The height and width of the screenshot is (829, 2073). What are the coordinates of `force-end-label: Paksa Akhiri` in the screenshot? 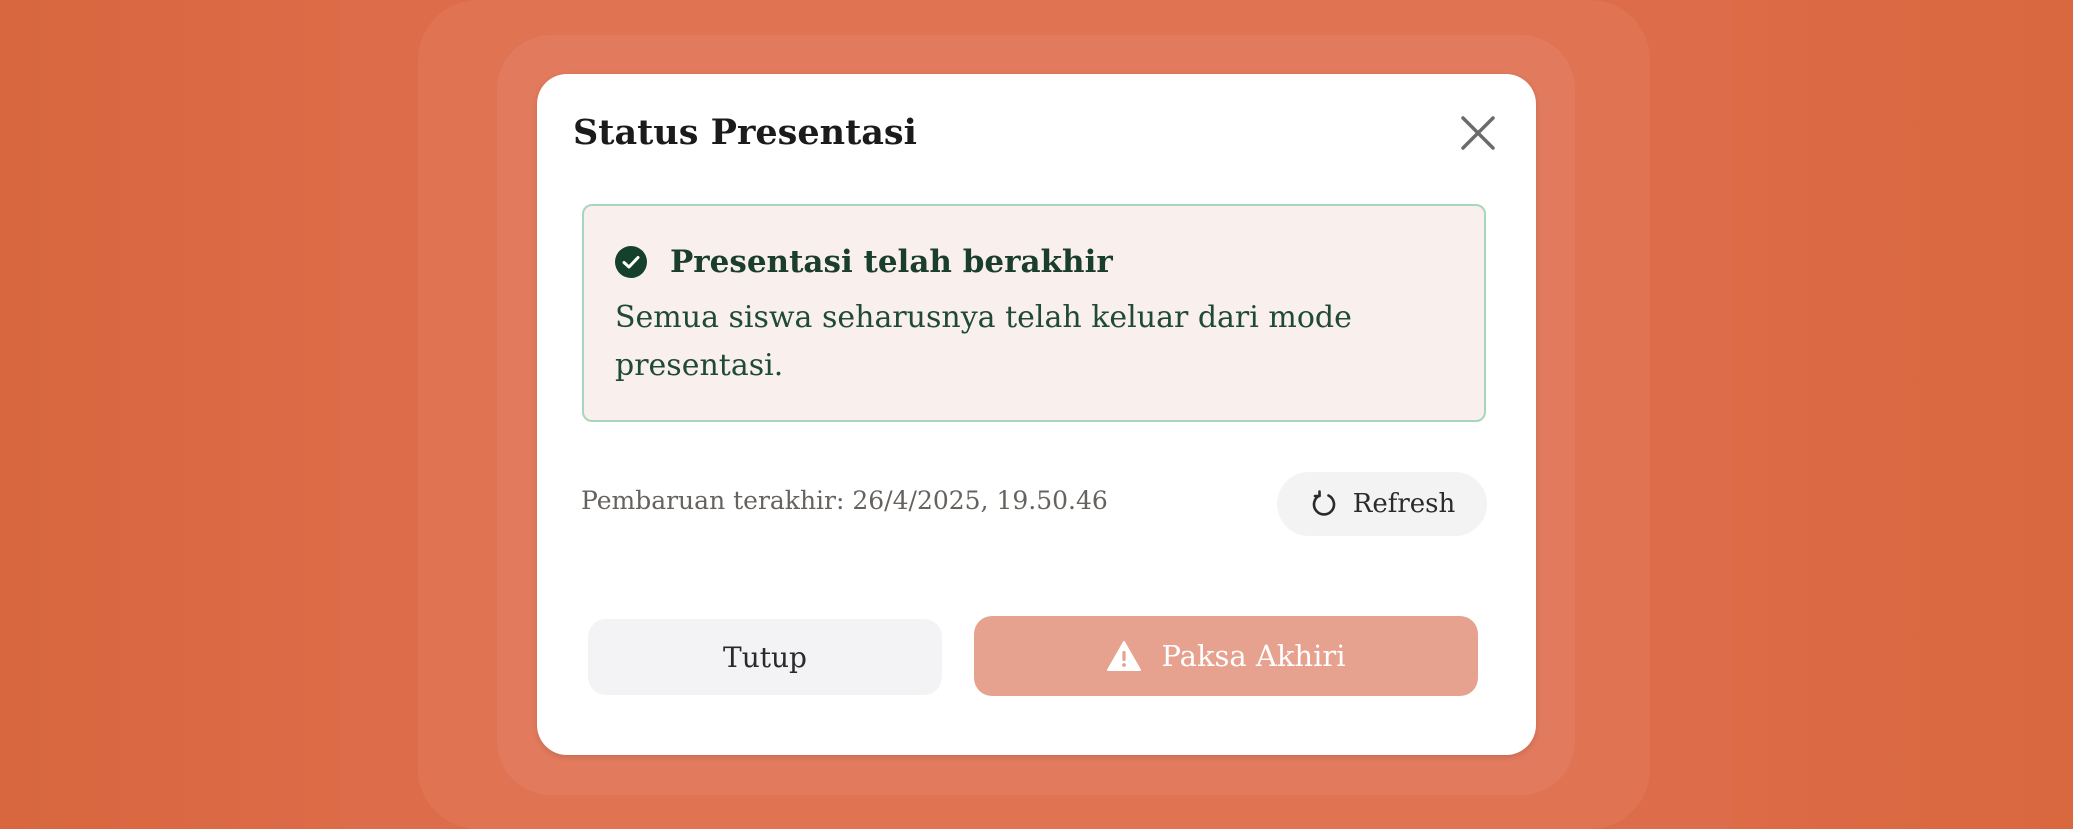 It's located at (1253, 656).